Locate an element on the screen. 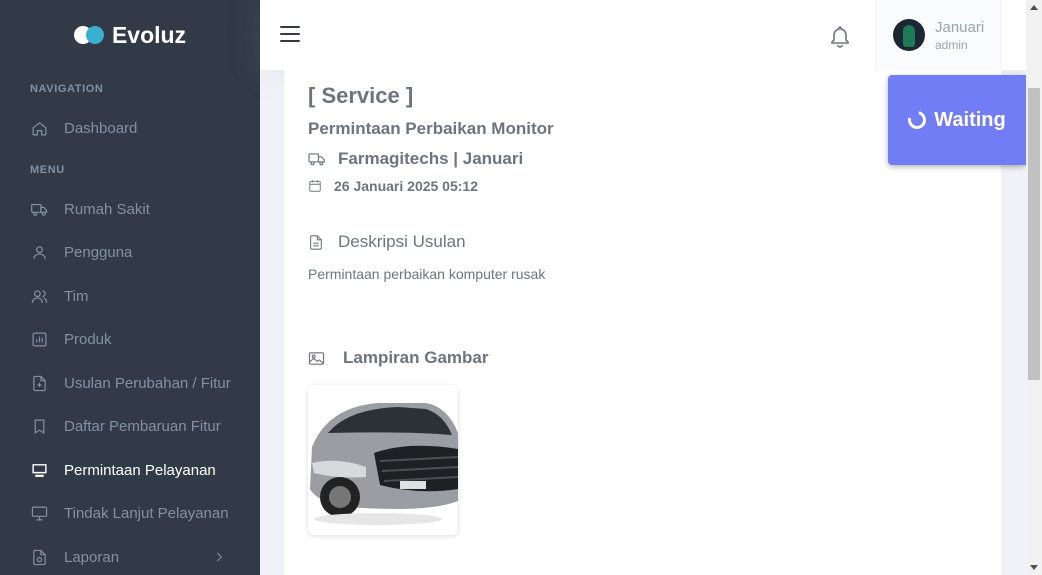 Image resolution: width=1042 pixels, height=575 pixels. chevron-right-icon is located at coordinates (219, 557).